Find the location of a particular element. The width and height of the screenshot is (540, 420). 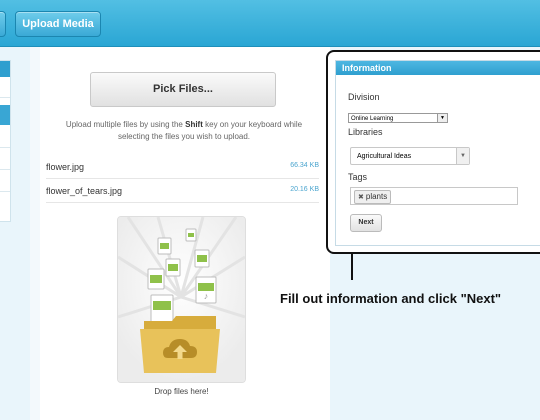

callout-pointer is located at coordinates (352, 266).